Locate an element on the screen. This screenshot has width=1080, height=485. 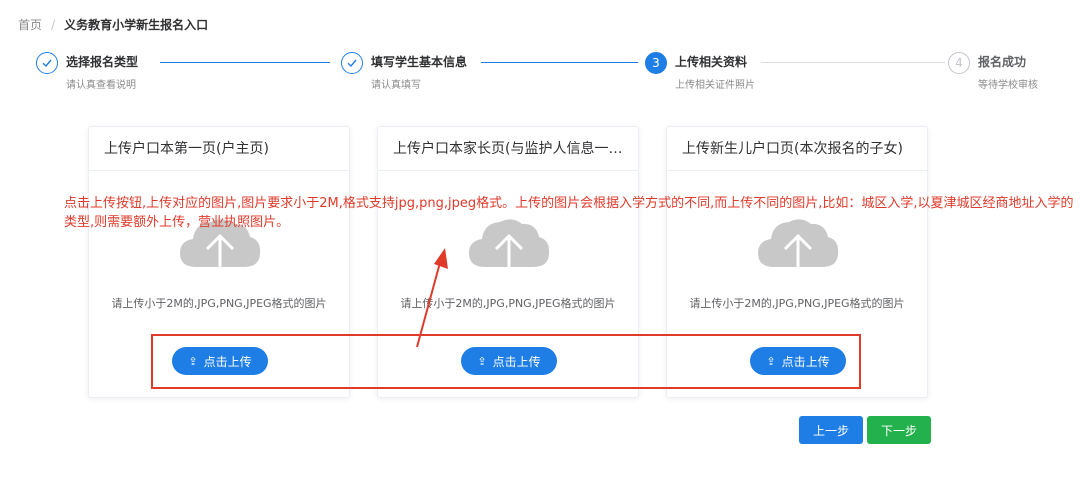
next-step-button: 下一步 is located at coordinates (899, 430).